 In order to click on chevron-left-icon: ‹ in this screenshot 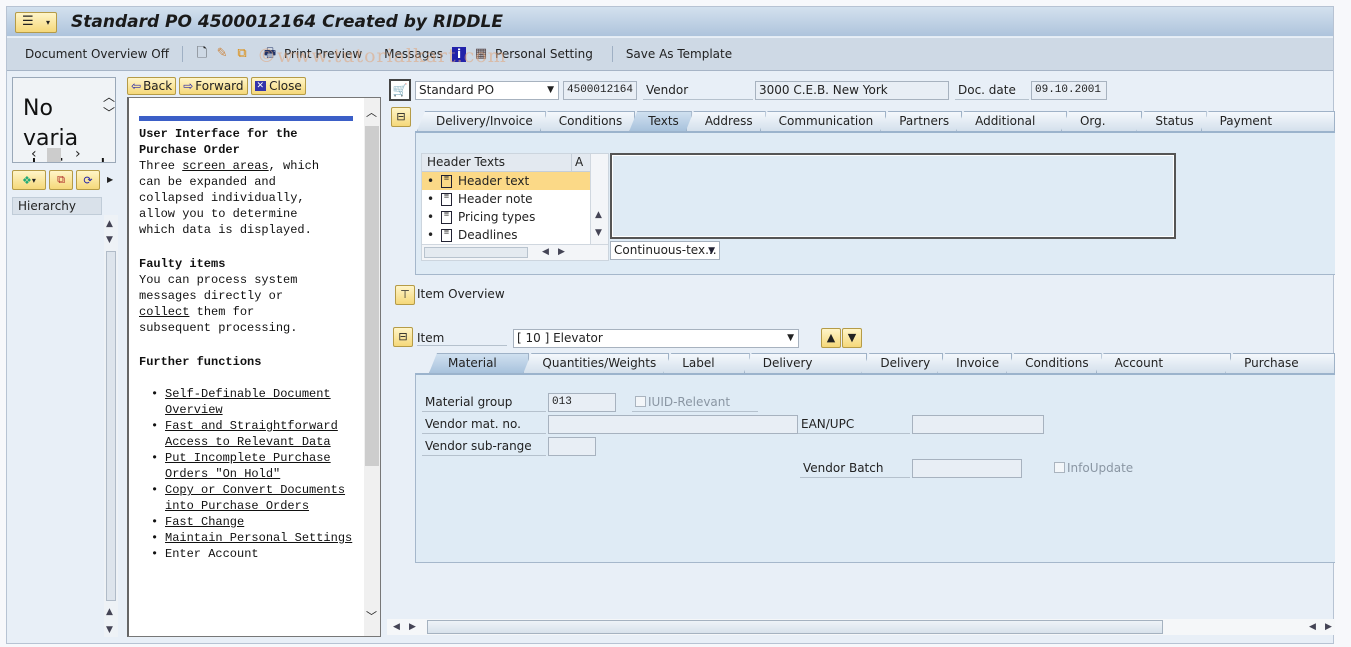, I will do `click(34, 154)`.